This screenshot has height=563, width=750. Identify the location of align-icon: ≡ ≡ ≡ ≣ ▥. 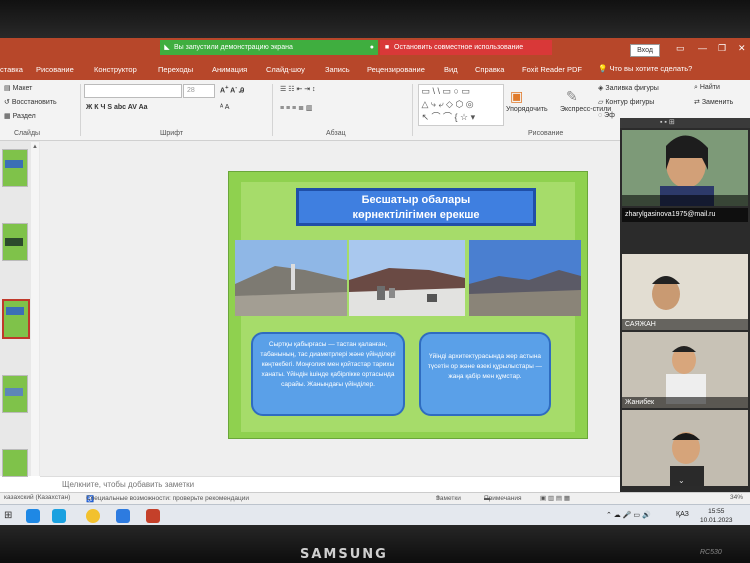
(296, 108).